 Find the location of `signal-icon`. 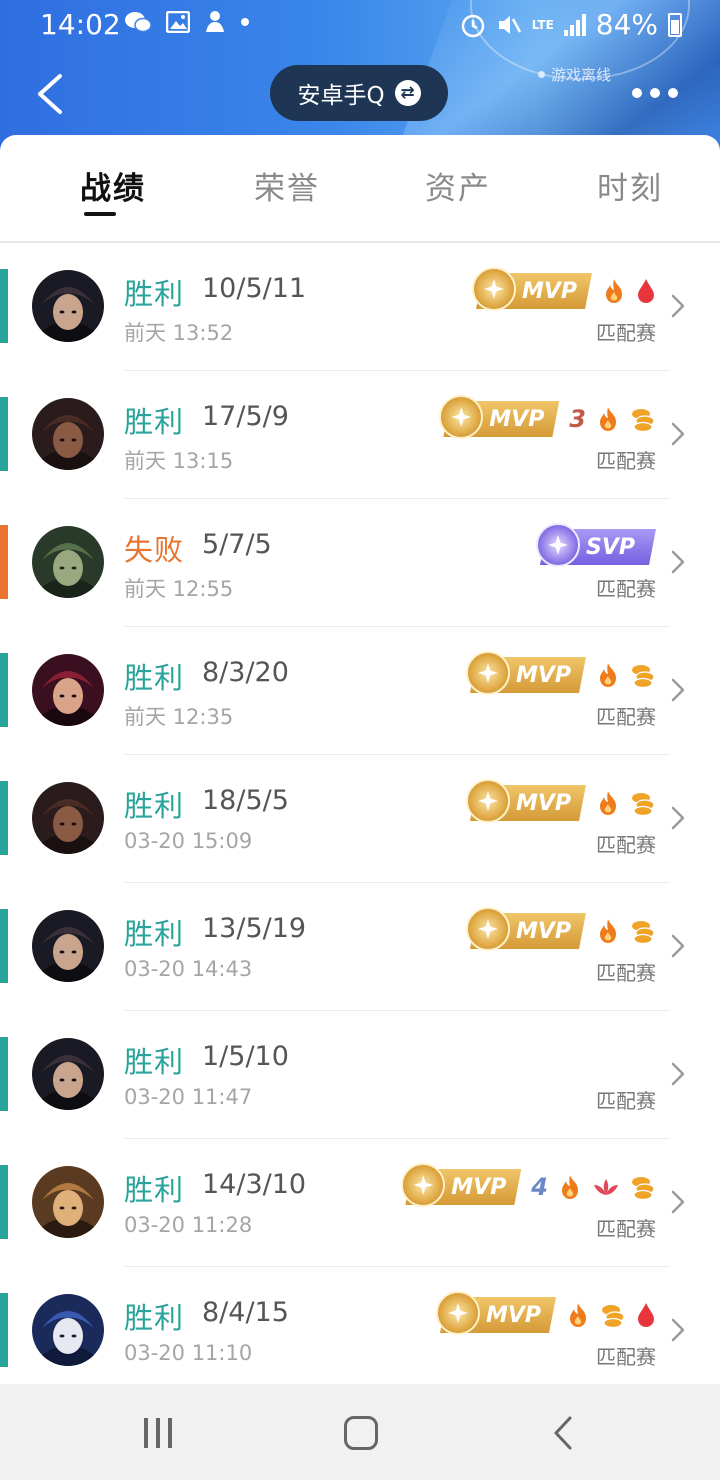

signal-icon is located at coordinates (574, 24).